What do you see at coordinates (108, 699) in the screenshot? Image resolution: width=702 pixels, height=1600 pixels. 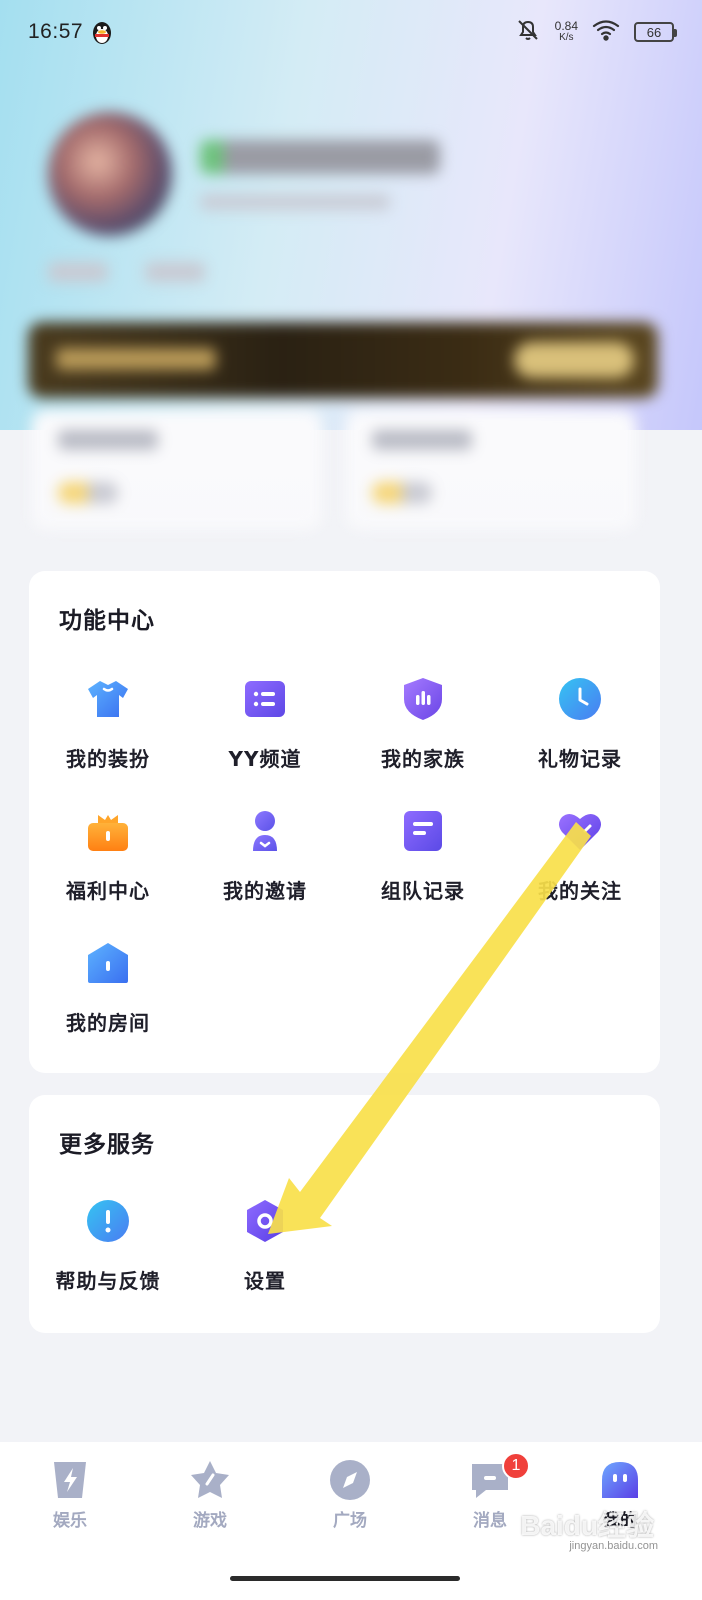 I see `shirt-icon` at bounding box center [108, 699].